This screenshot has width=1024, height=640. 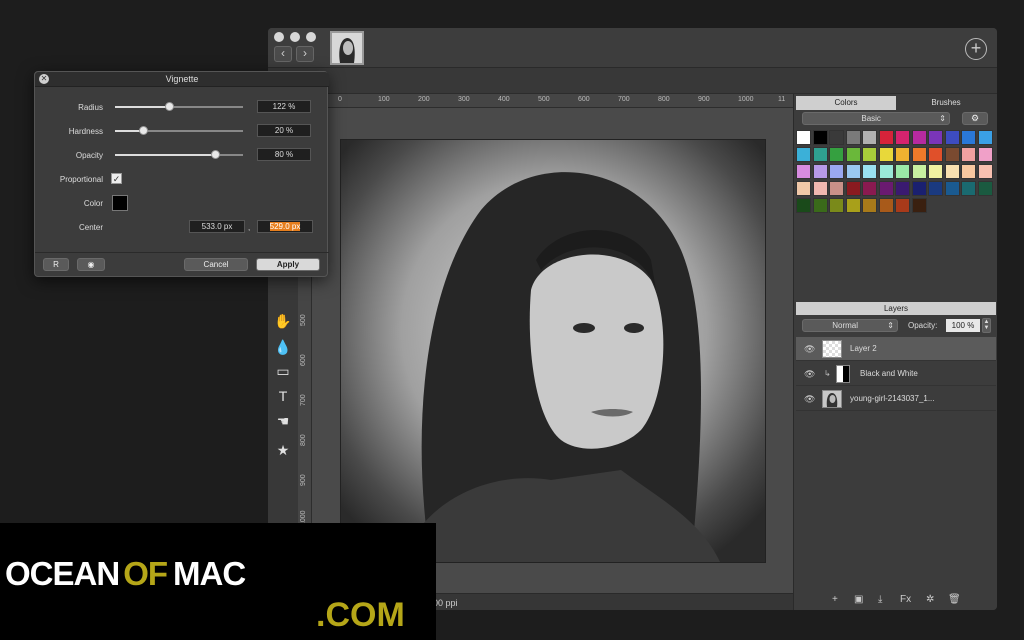 I want to click on zoom-window-button, so click(x=311, y=37).